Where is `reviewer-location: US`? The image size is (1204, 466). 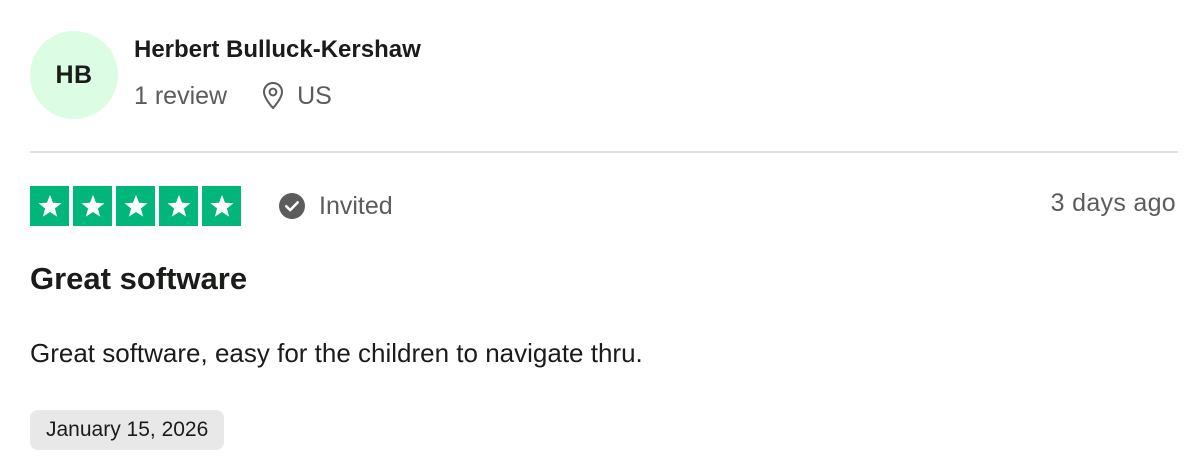 reviewer-location: US is located at coordinates (314, 95).